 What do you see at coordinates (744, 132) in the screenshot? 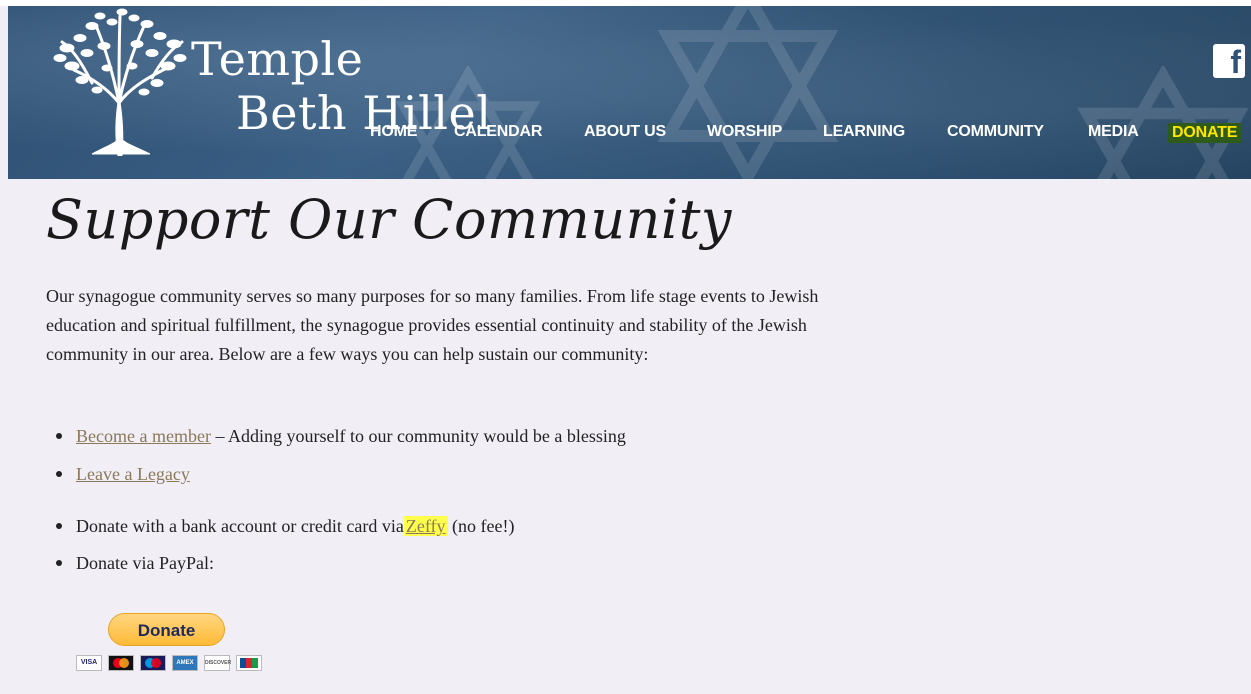
I see `nav-worship: WORSHIP` at bounding box center [744, 132].